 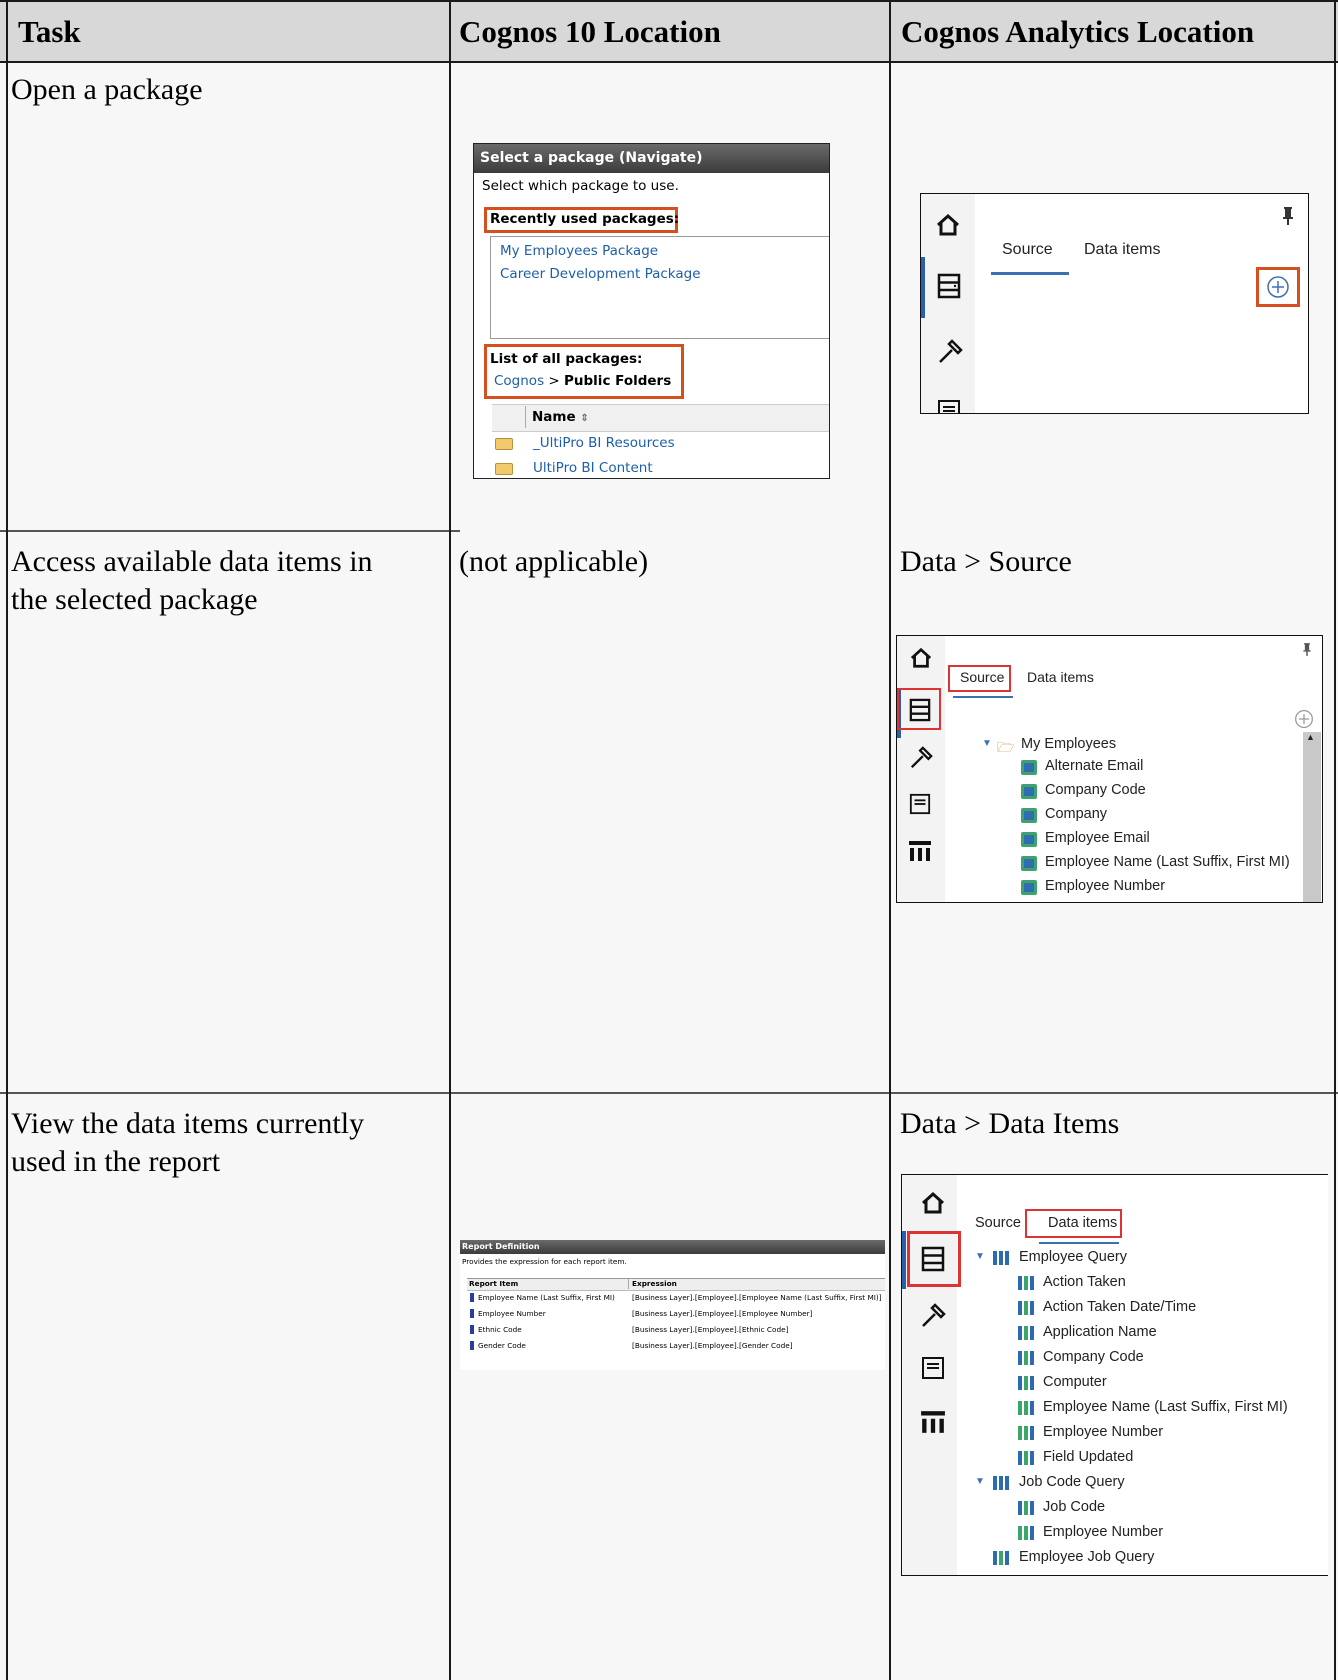 What do you see at coordinates (1095, 790) in the screenshot?
I see `source-item: Company Code` at bounding box center [1095, 790].